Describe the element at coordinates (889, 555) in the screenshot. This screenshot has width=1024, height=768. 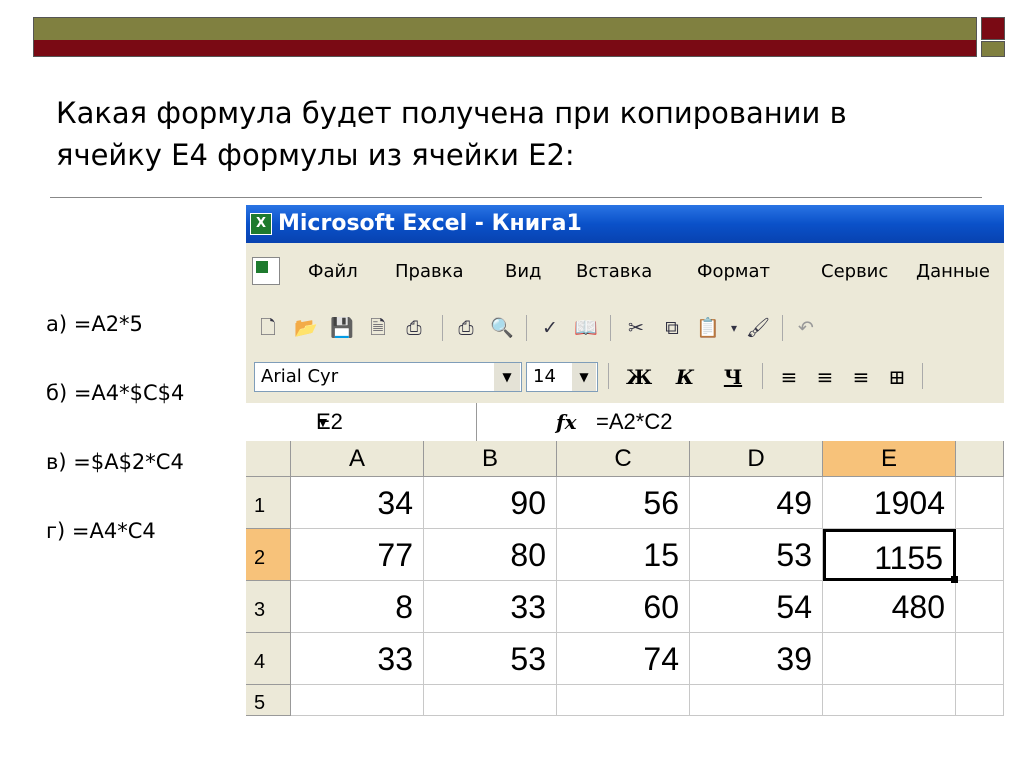
I see `grid-cell: 1155` at that location.